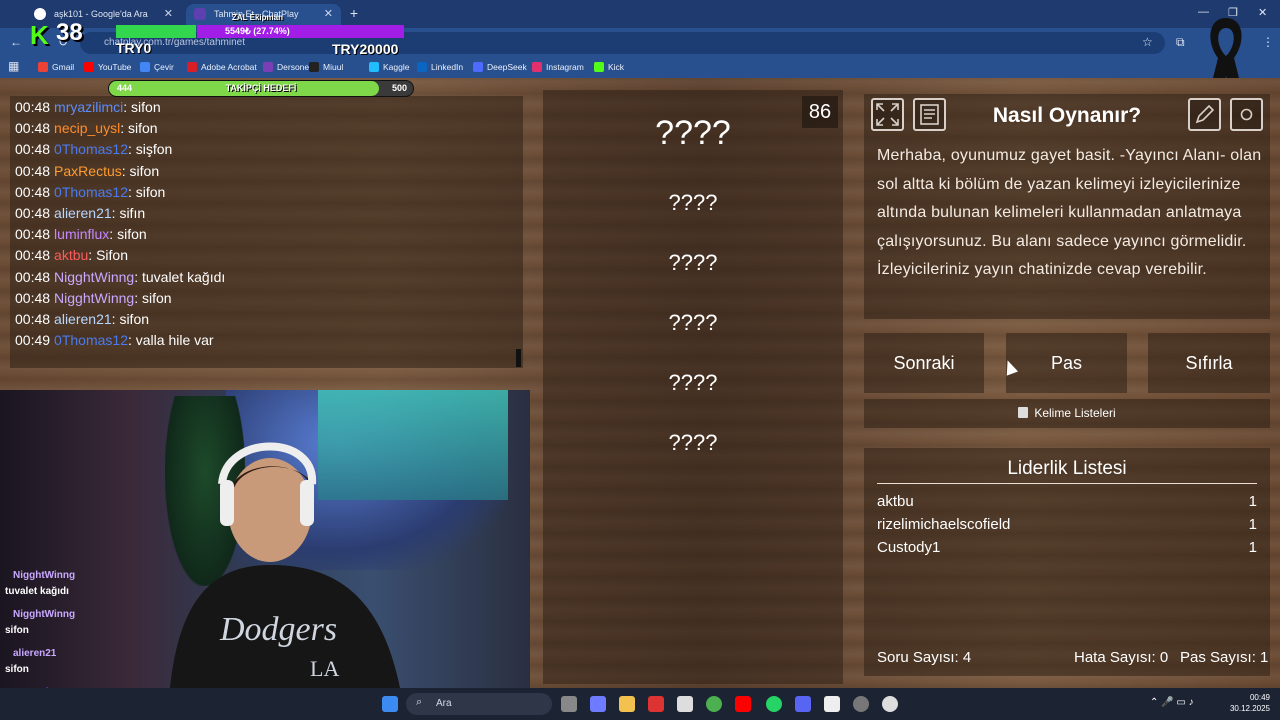  I want to click on discord-icon, so click(803, 704).